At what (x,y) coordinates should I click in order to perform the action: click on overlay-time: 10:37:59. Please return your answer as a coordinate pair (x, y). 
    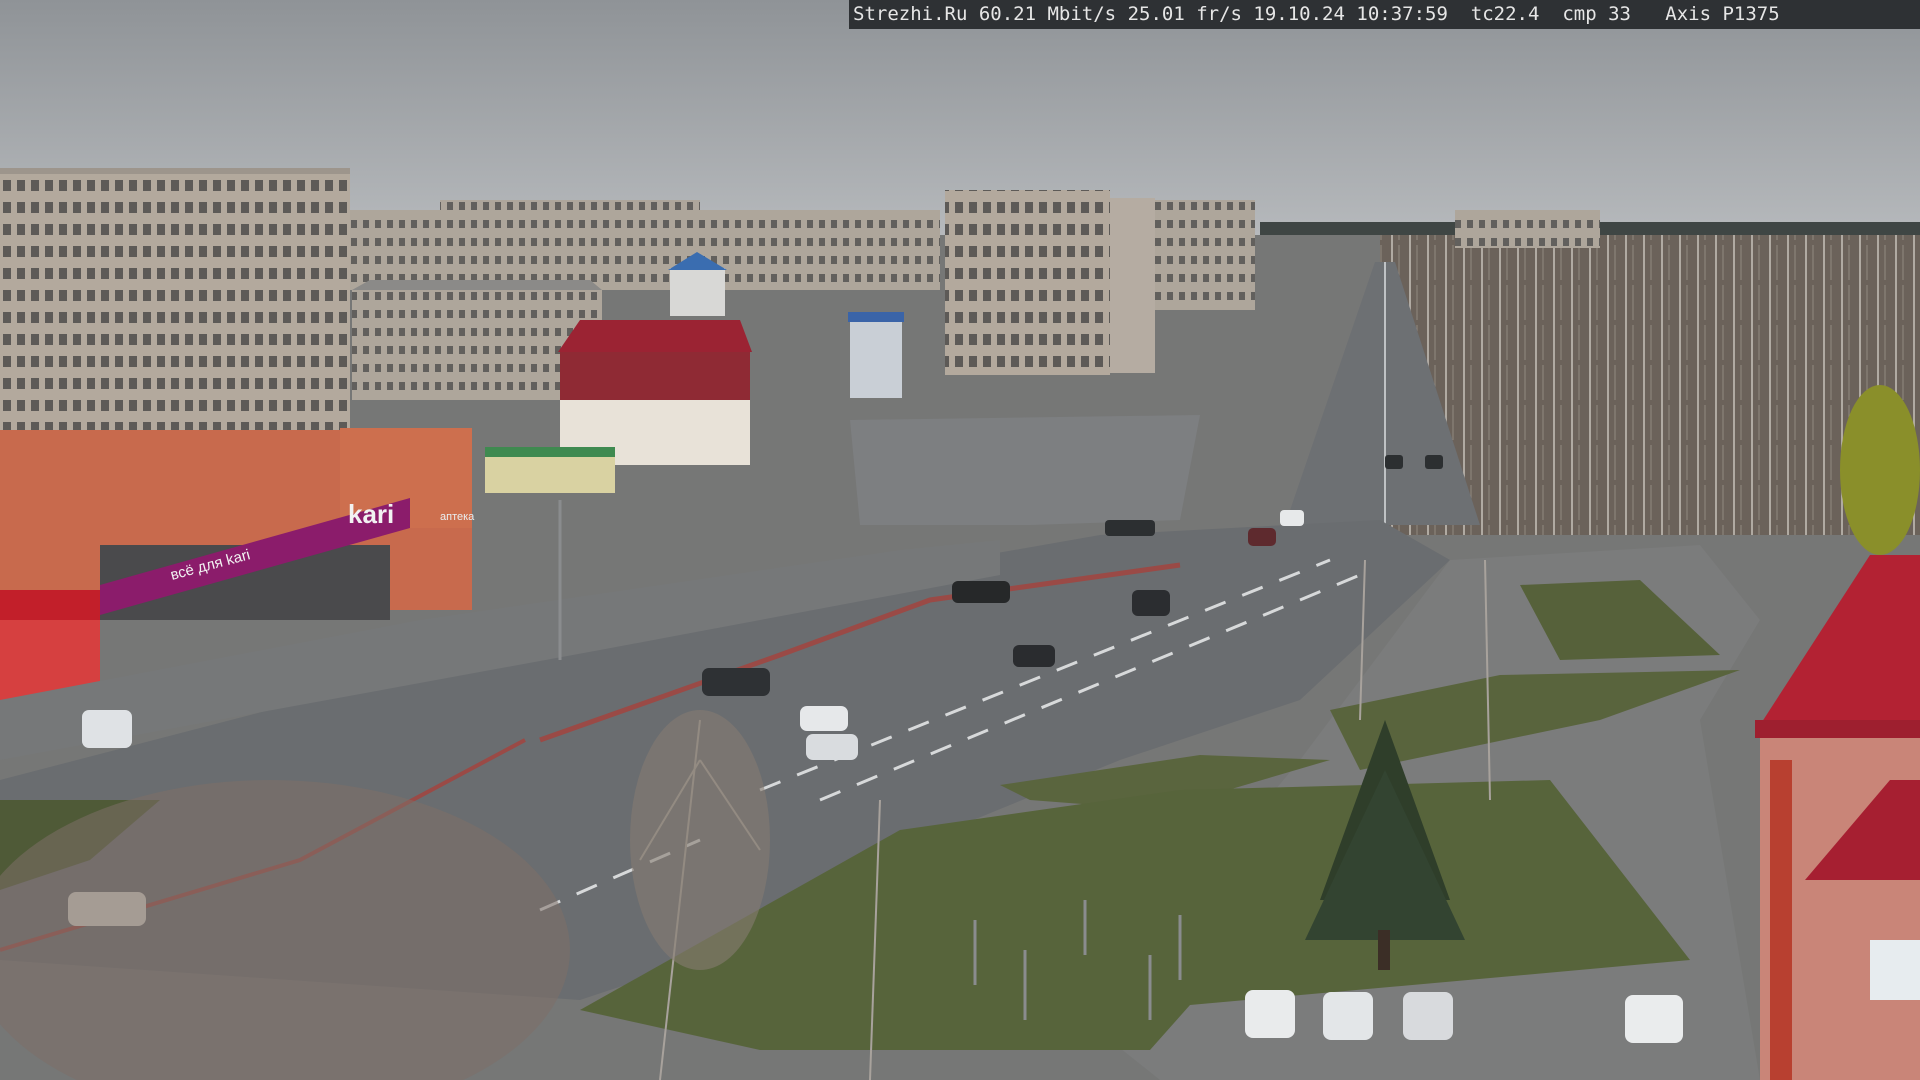
    Looking at the image, I should click on (1402, 14).